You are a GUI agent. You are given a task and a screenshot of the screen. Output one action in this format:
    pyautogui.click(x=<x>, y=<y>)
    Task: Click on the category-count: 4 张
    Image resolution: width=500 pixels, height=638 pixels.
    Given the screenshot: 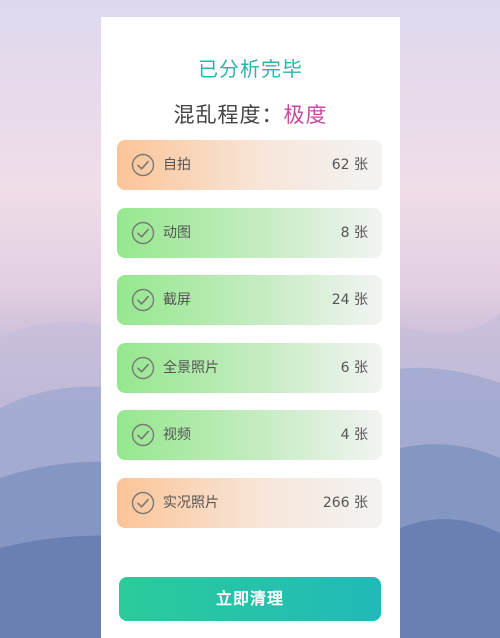 What is the action you would take?
    pyautogui.click(x=354, y=435)
    